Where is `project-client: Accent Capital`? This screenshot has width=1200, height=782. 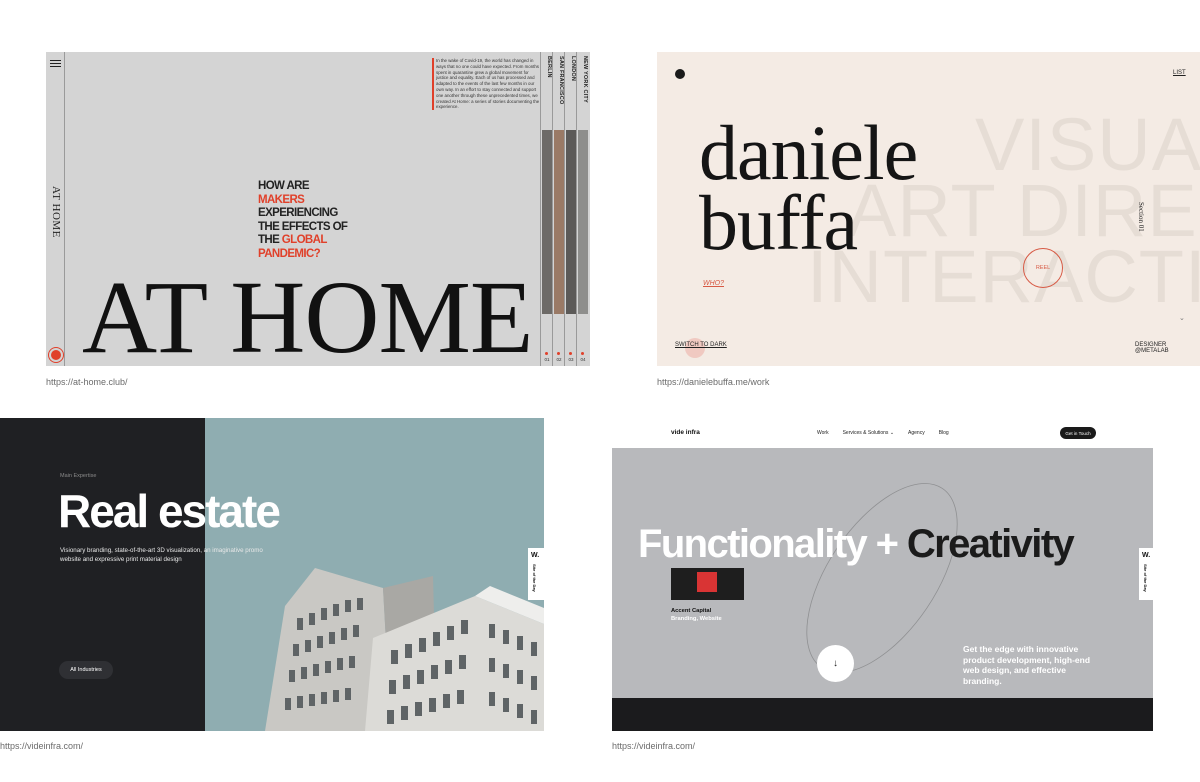
project-client: Accent Capital is located at coordinates (691, 611).